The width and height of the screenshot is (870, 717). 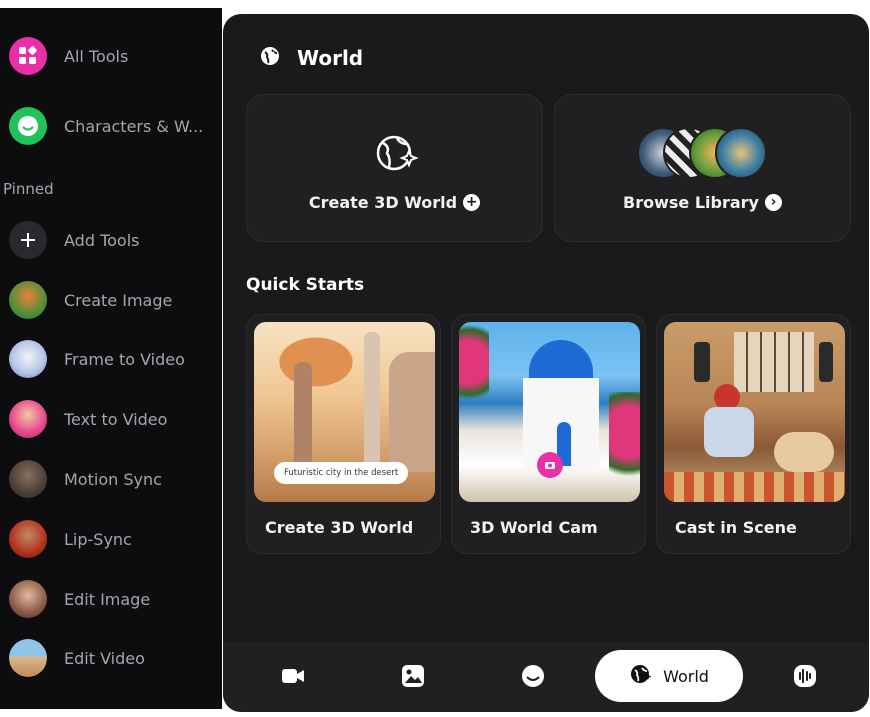 What do you see at coordinates (754, 412) in the screenshot?
I see `retro-room-image` at bounding box center [754, 412].